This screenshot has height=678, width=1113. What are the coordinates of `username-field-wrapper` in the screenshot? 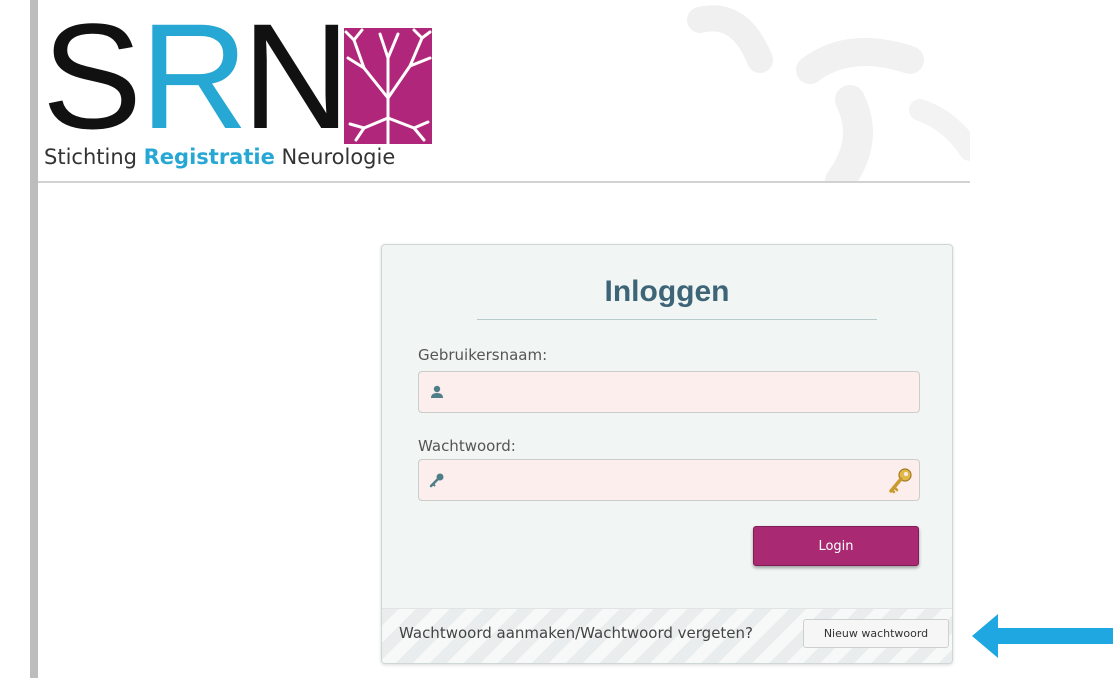 It's located at (669, 392).